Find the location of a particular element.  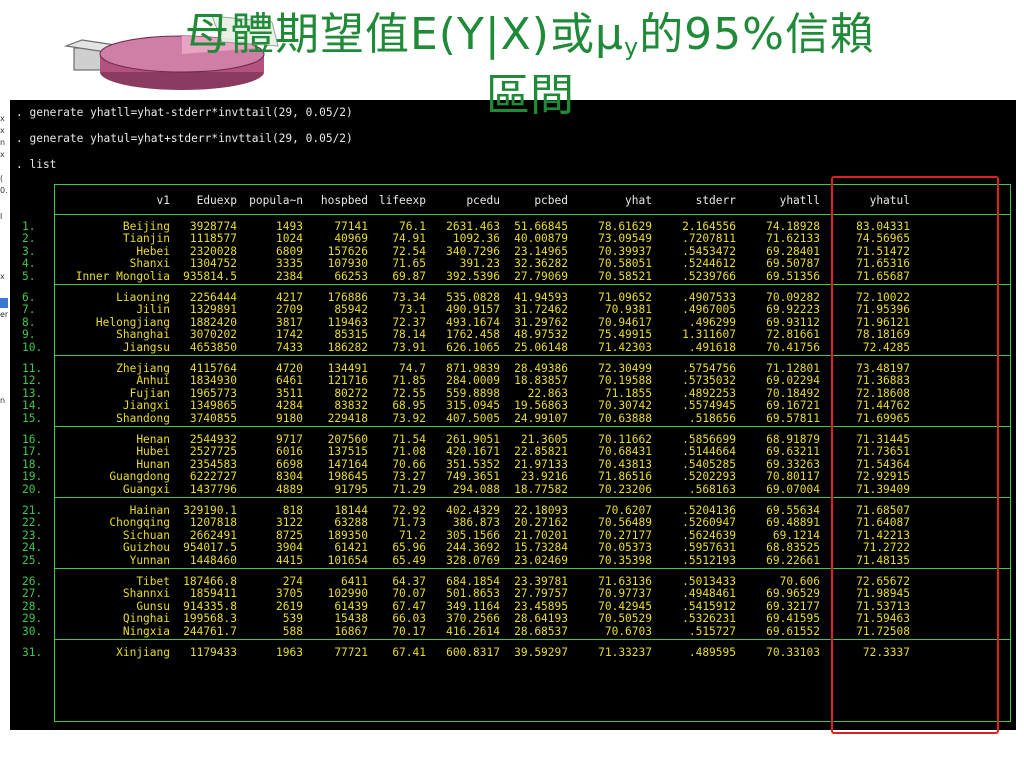

confidence-interval-highlight is located at coordinates (915, 455).